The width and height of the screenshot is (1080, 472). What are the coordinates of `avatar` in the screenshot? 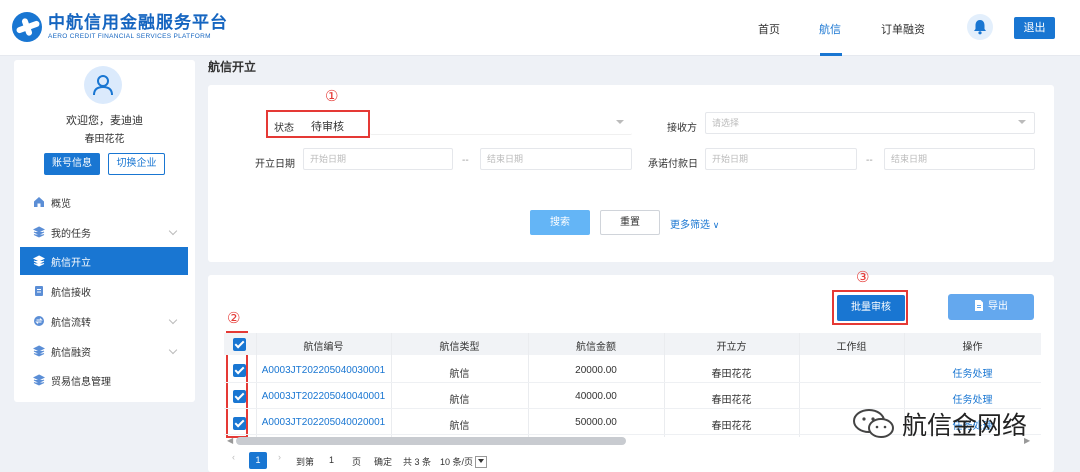 It's located at (103, 85).